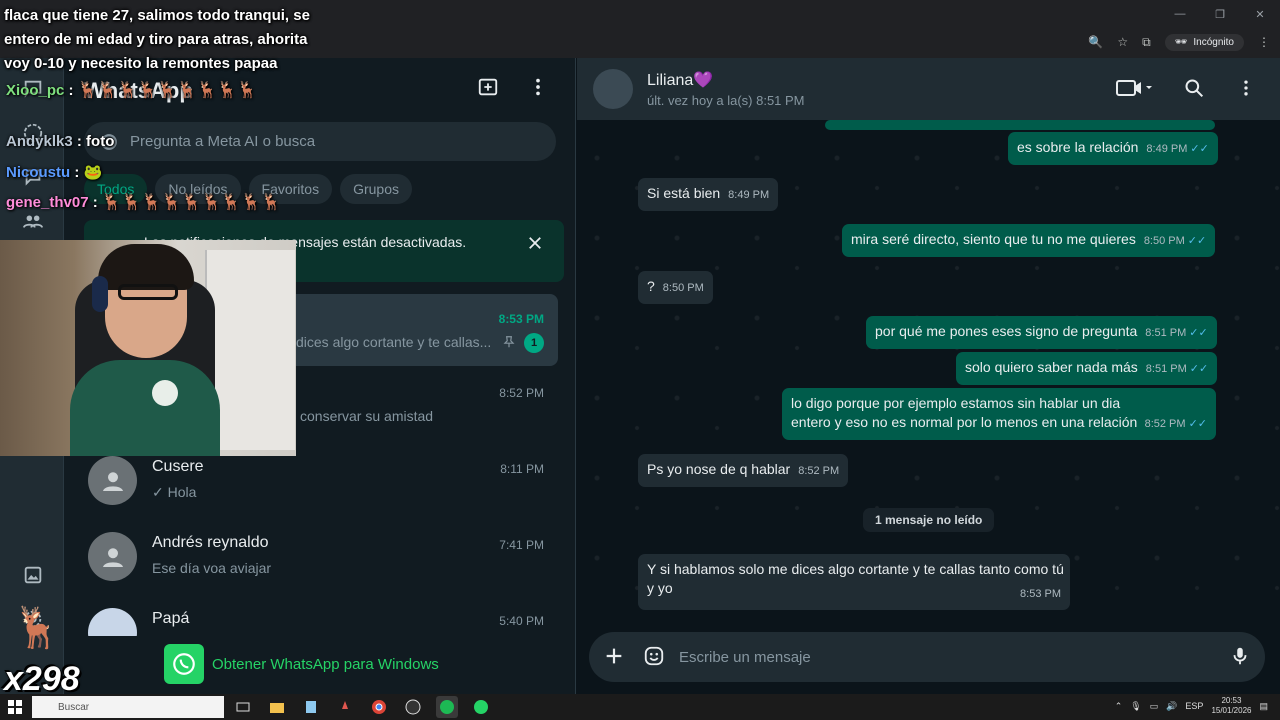 The width and height of the screenshot is (1280, 720). I want to click on message-meta: 8:49 PM, so click(748, 195).